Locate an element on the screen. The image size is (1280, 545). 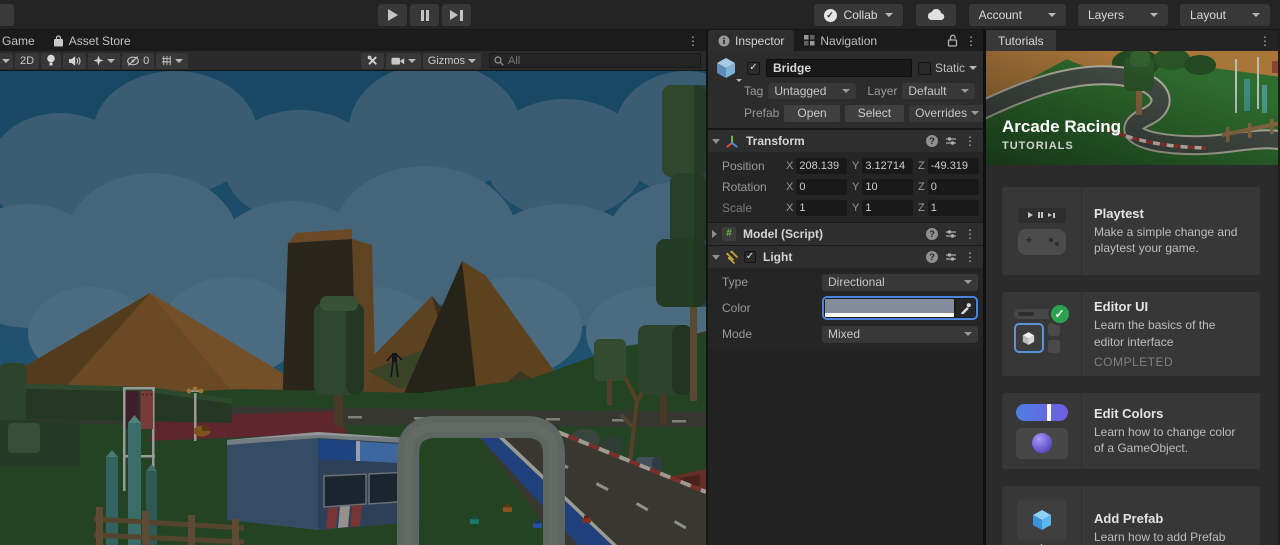
pause-button is located at coordinates (424, 15).